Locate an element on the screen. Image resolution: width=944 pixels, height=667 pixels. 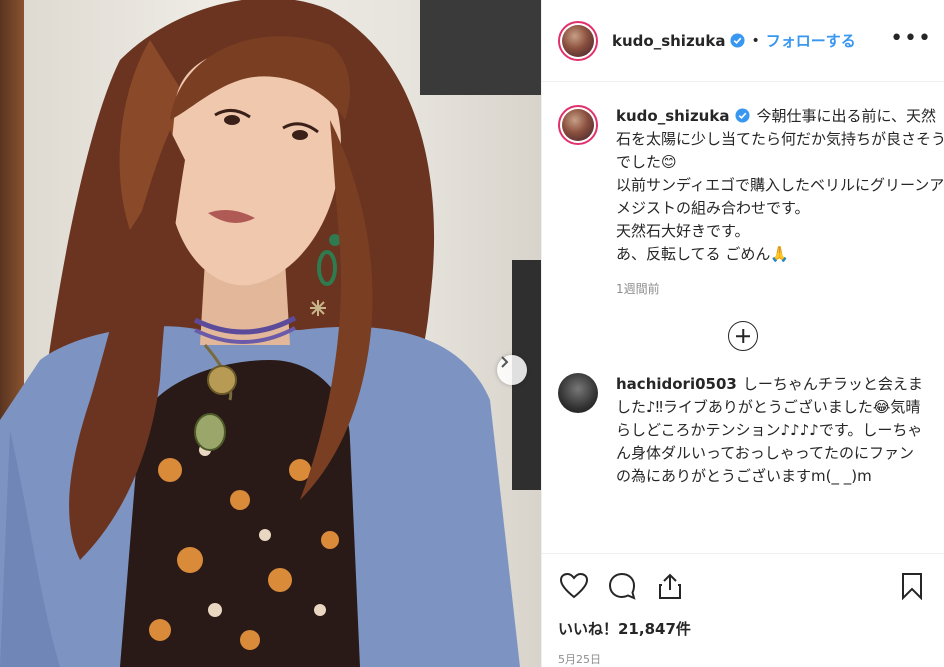
post-actions: いいね！21,847件 5月25日 is located at coordinates (743, 610).